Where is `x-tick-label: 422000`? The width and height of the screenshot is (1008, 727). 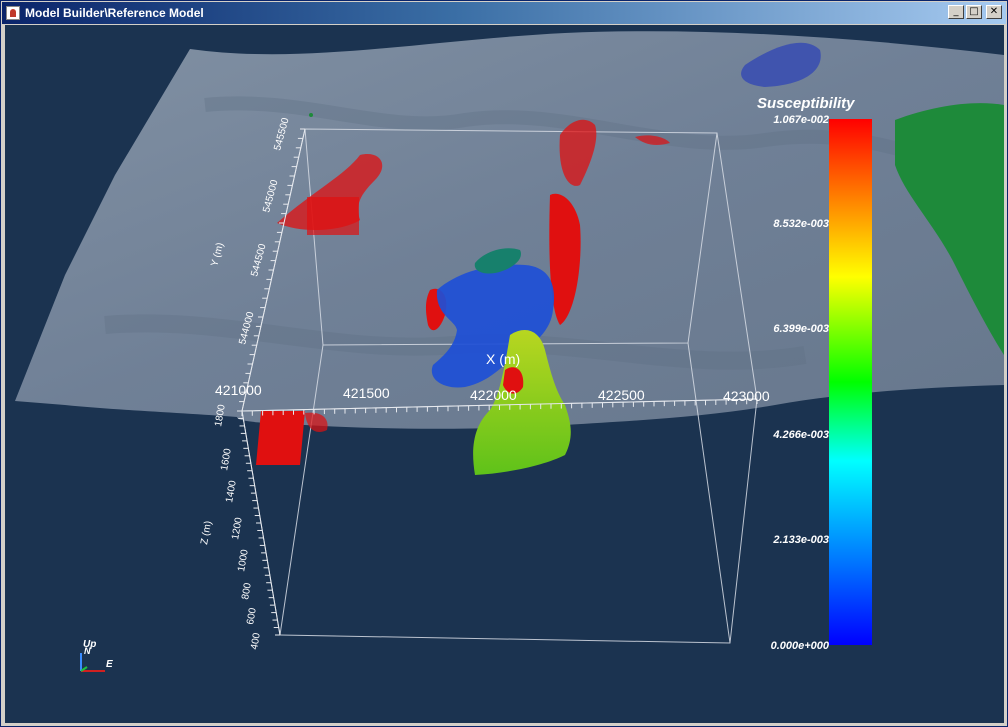 x-tick-label: 422000 is located at coordinates (493, 395).